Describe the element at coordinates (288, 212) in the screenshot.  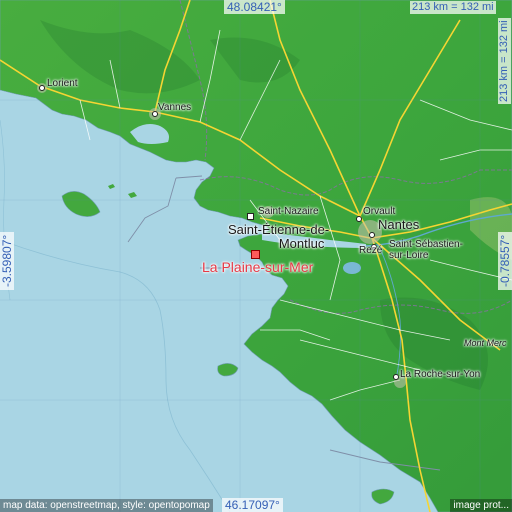
I see `city-label-saint-nazaire: Saint-Nazaire` at that location.